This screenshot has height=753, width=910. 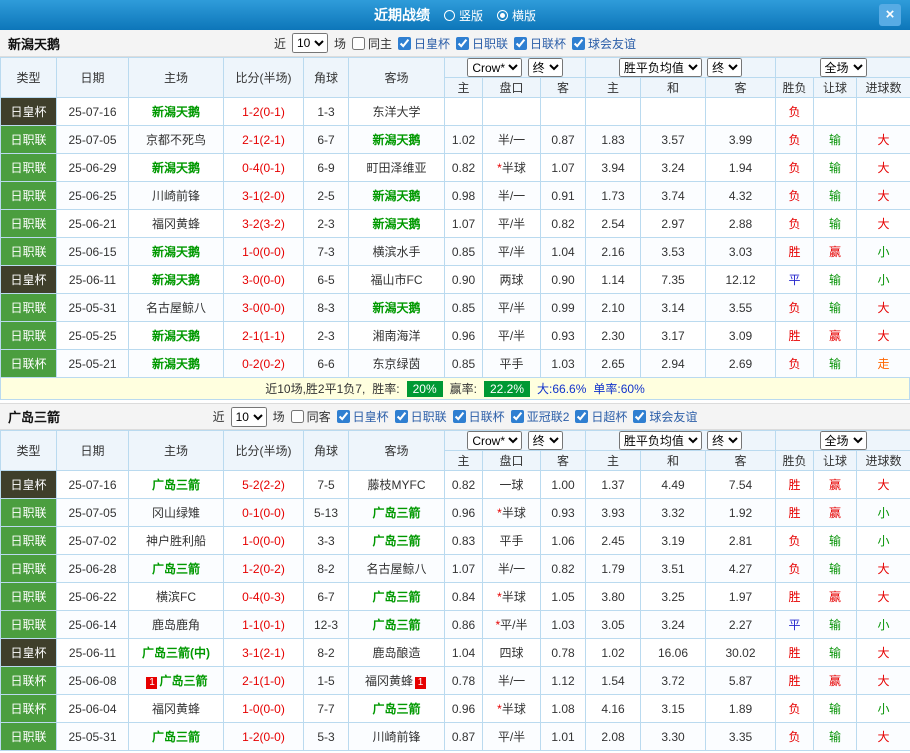 What do you see at coordinates (673, 87) in the screenshot?
I see `col-eu-draw: 和` at bounding box center [673, 87].